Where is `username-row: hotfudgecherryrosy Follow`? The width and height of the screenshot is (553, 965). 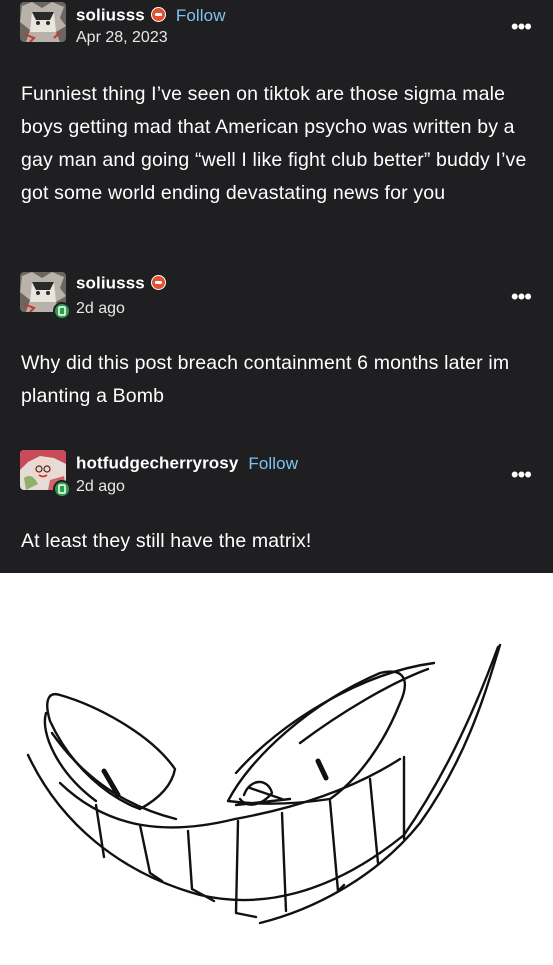 username-row: hotfudgecherryrosy Follow is located at coordinates (187, 463).